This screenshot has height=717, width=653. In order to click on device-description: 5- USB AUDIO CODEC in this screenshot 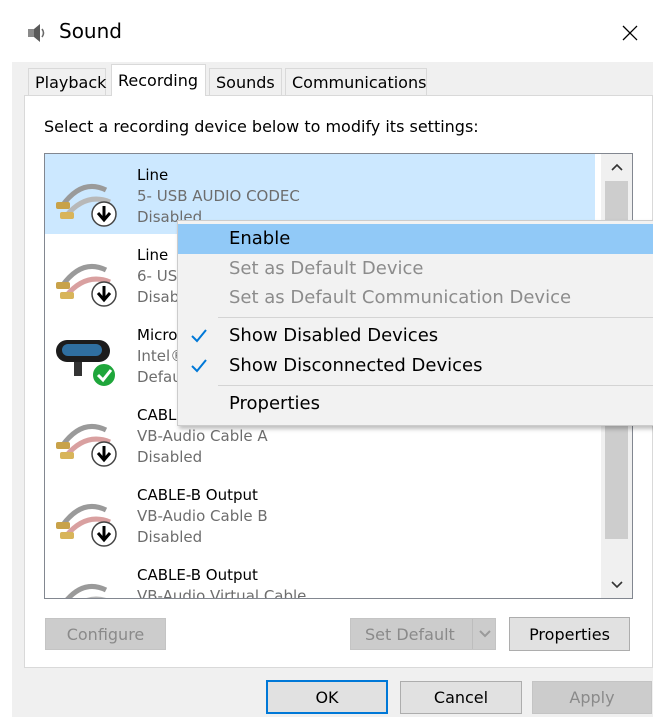, I will do `click(218, 196)`.